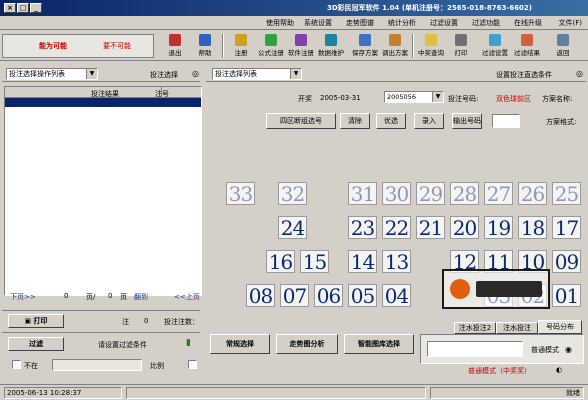 The width and height of the screenshot is (588, 400). I want to click on optimize-button: 优选, so click(391, 121).